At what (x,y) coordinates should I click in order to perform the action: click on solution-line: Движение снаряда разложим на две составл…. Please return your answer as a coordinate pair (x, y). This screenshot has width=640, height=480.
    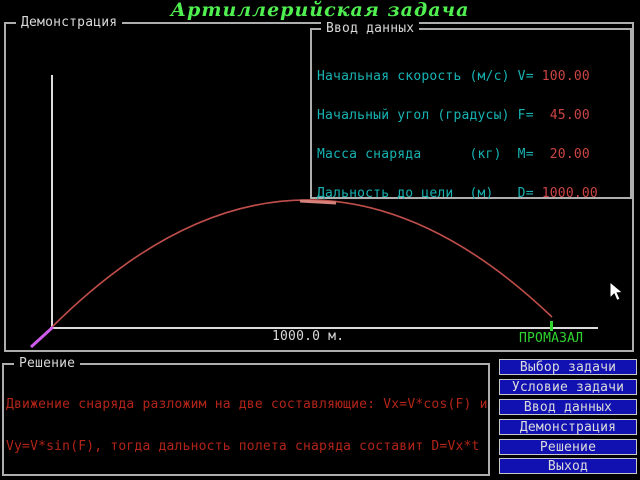
    Looking at the image, I should click on (247, 404).